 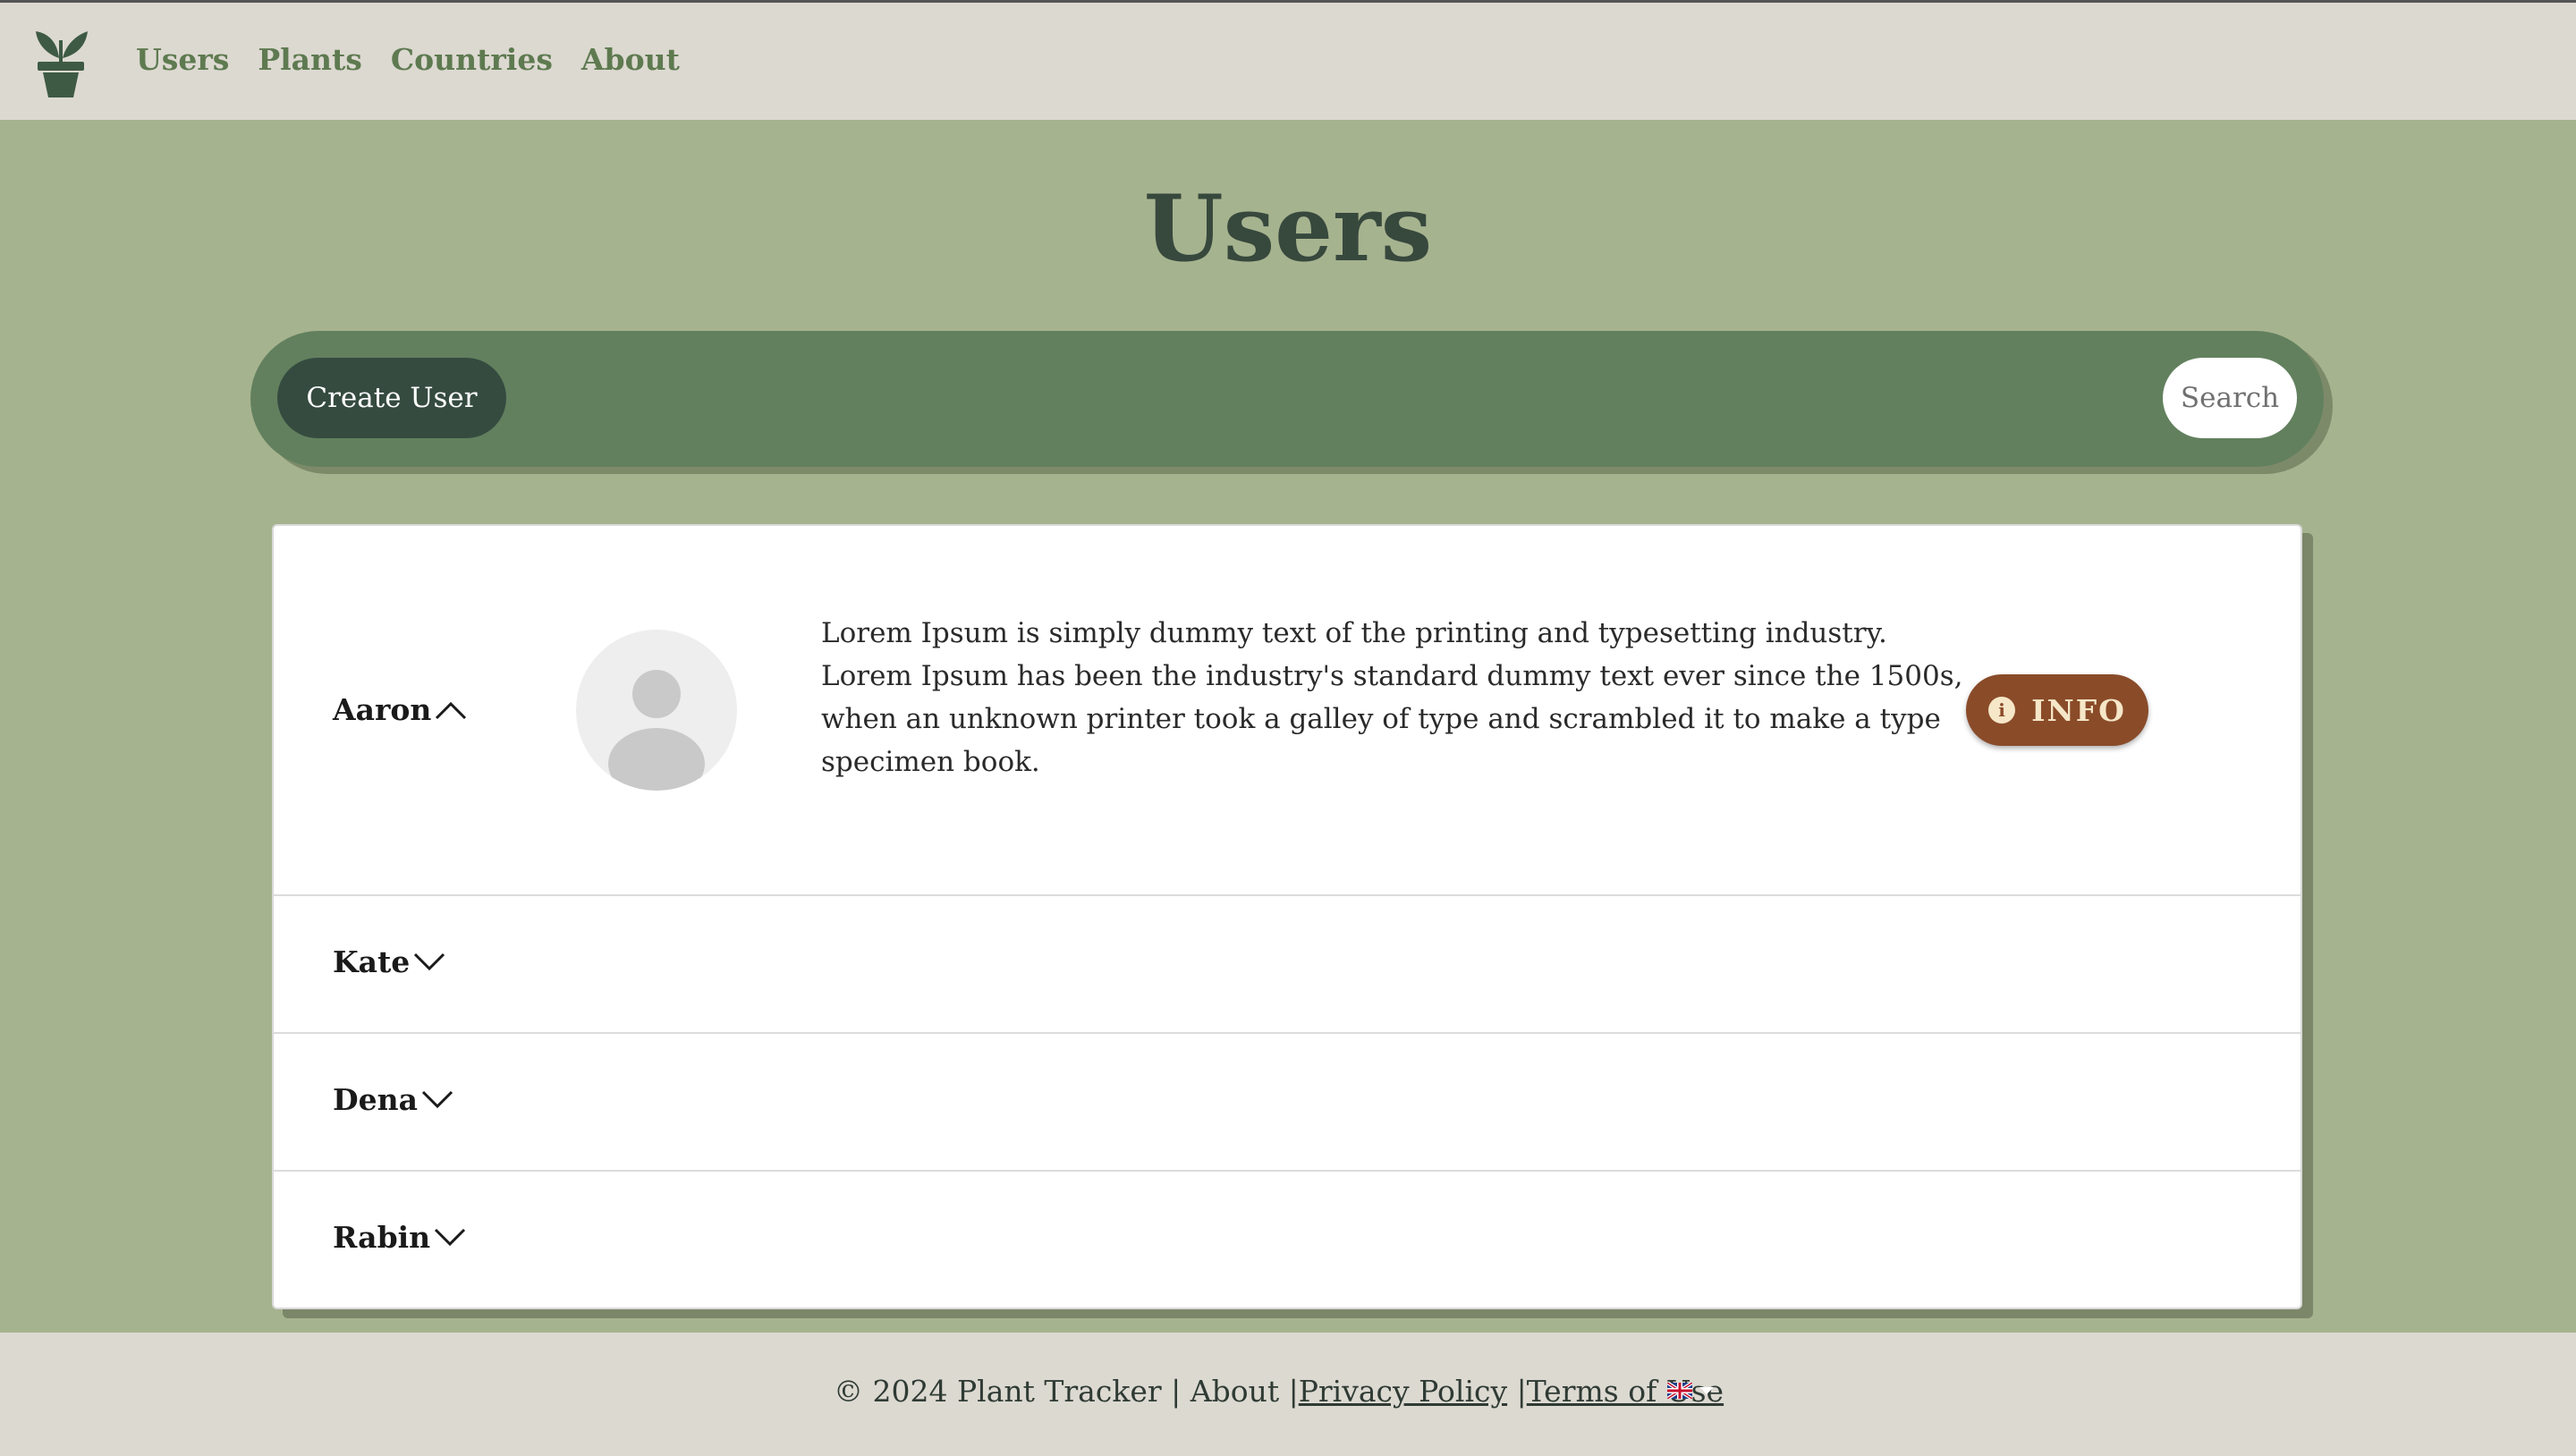 I want to click on info-icon: i, so click(x=2002, y=710).